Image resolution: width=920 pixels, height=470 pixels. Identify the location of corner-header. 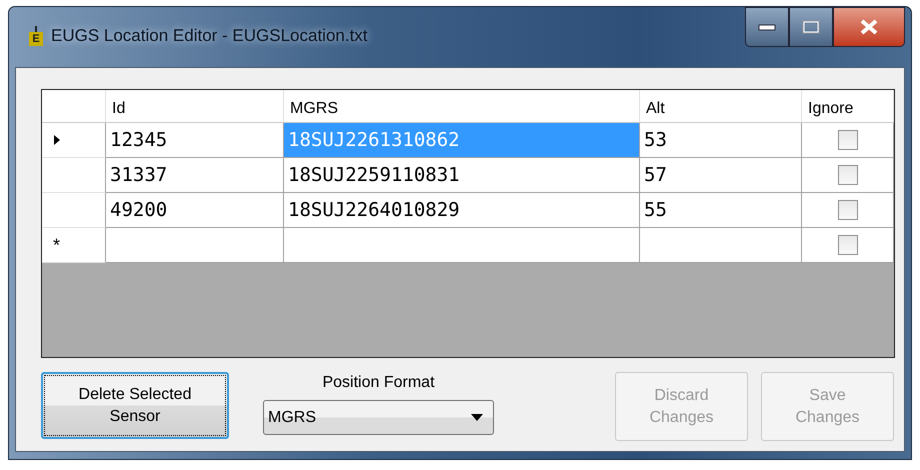
(74, 106).